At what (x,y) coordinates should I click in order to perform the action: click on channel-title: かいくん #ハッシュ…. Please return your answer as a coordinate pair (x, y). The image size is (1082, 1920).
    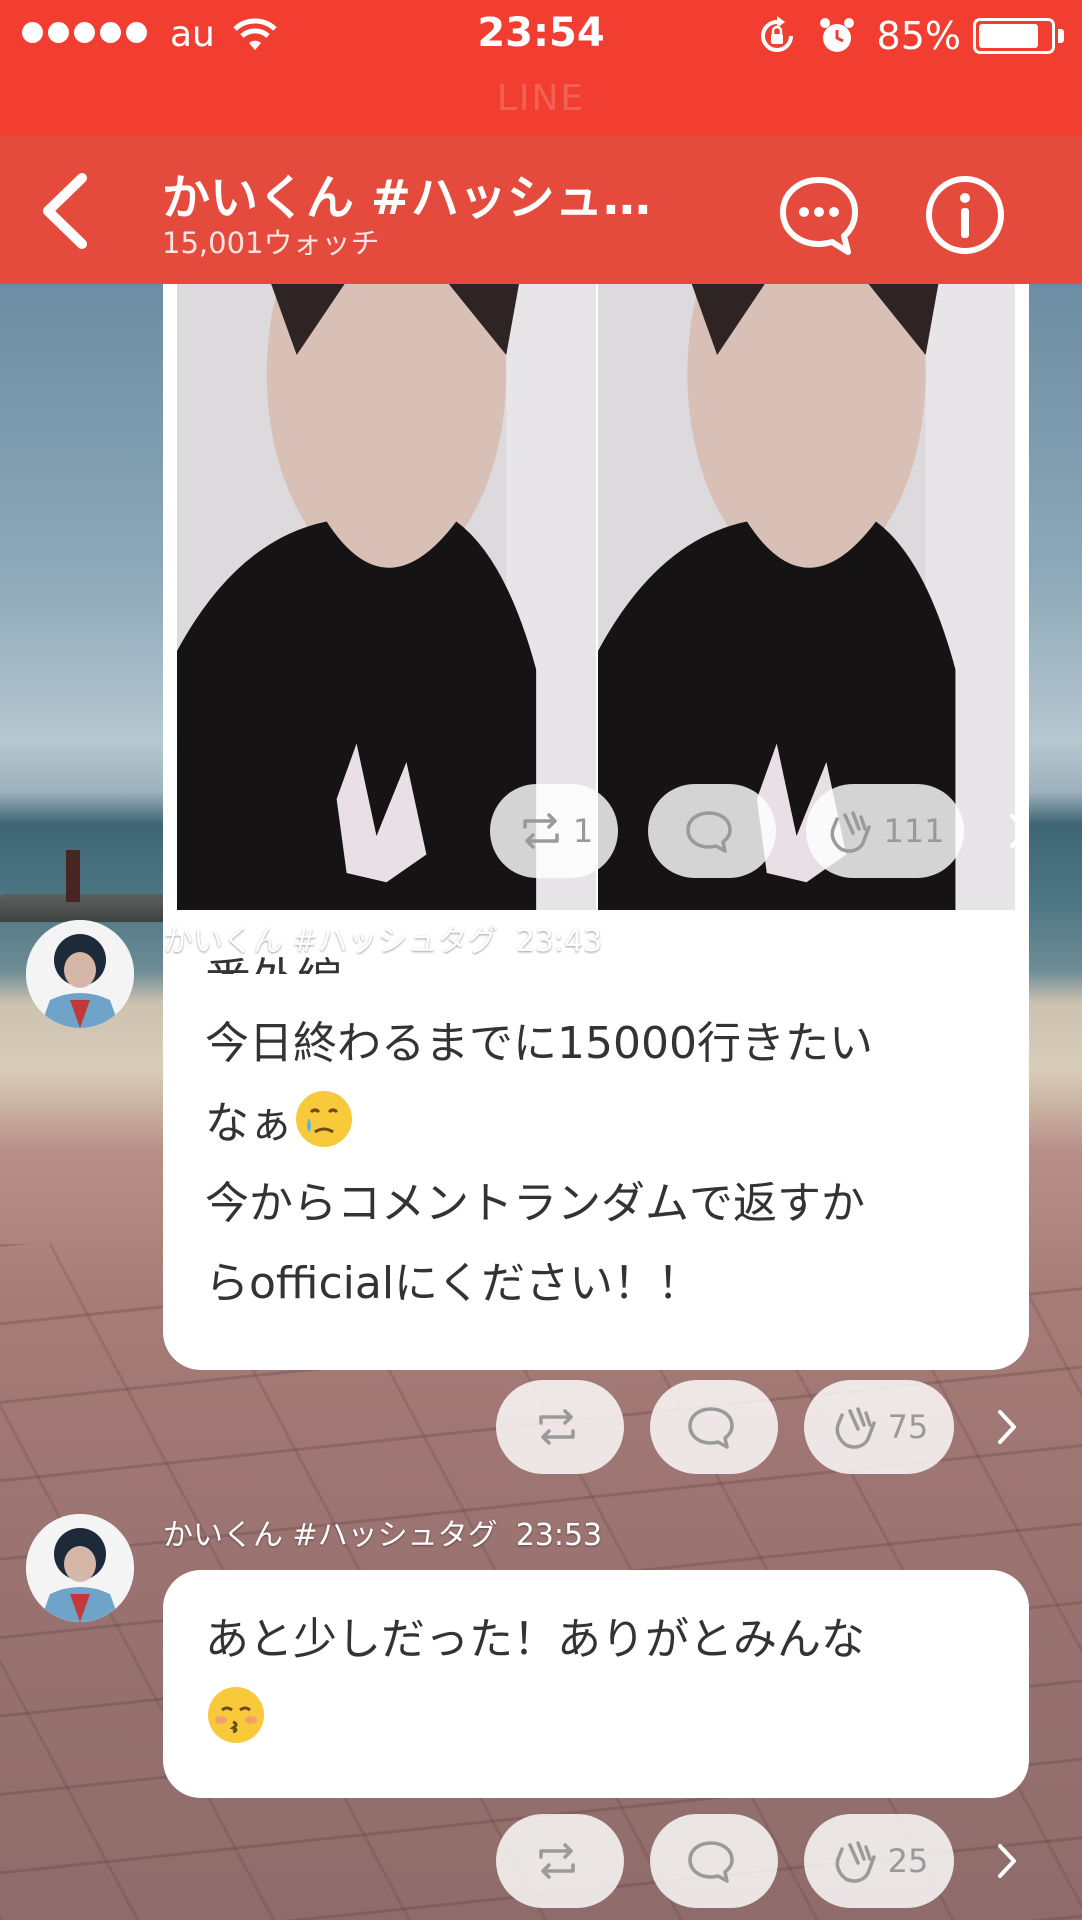
    Looking at the image, I should click on (406, 198).